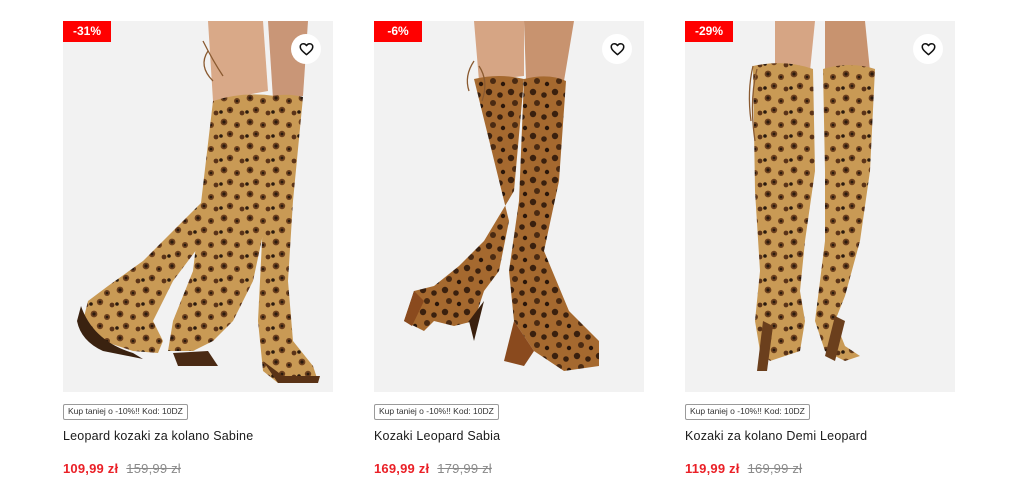 The width and height of the screenshot is (1024, 484). What do you see at coordinates (464, 468) in the screenshot?
I see `price-old: 179,99 zł` at bounding box center [464, 468].